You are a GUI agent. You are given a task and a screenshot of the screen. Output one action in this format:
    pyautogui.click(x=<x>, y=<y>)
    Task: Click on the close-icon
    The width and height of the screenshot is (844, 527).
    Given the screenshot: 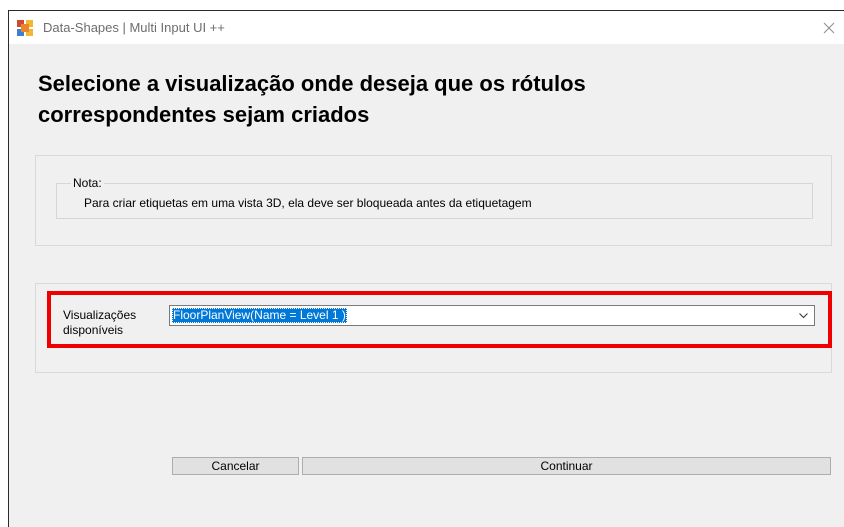 What is the action you would take?
    pyautogui.click(x=829, y=27)
    